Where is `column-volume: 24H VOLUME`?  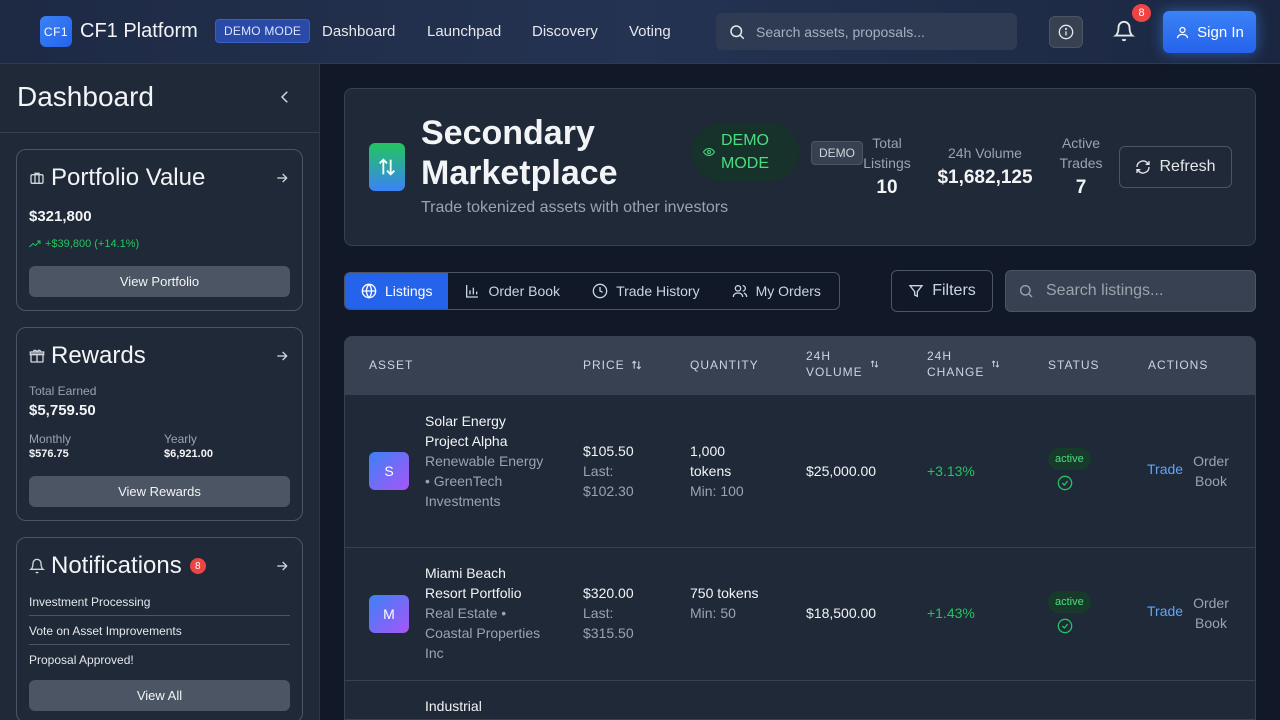
column-volume: 24H VOLUME is located at coordinates (846, 364).